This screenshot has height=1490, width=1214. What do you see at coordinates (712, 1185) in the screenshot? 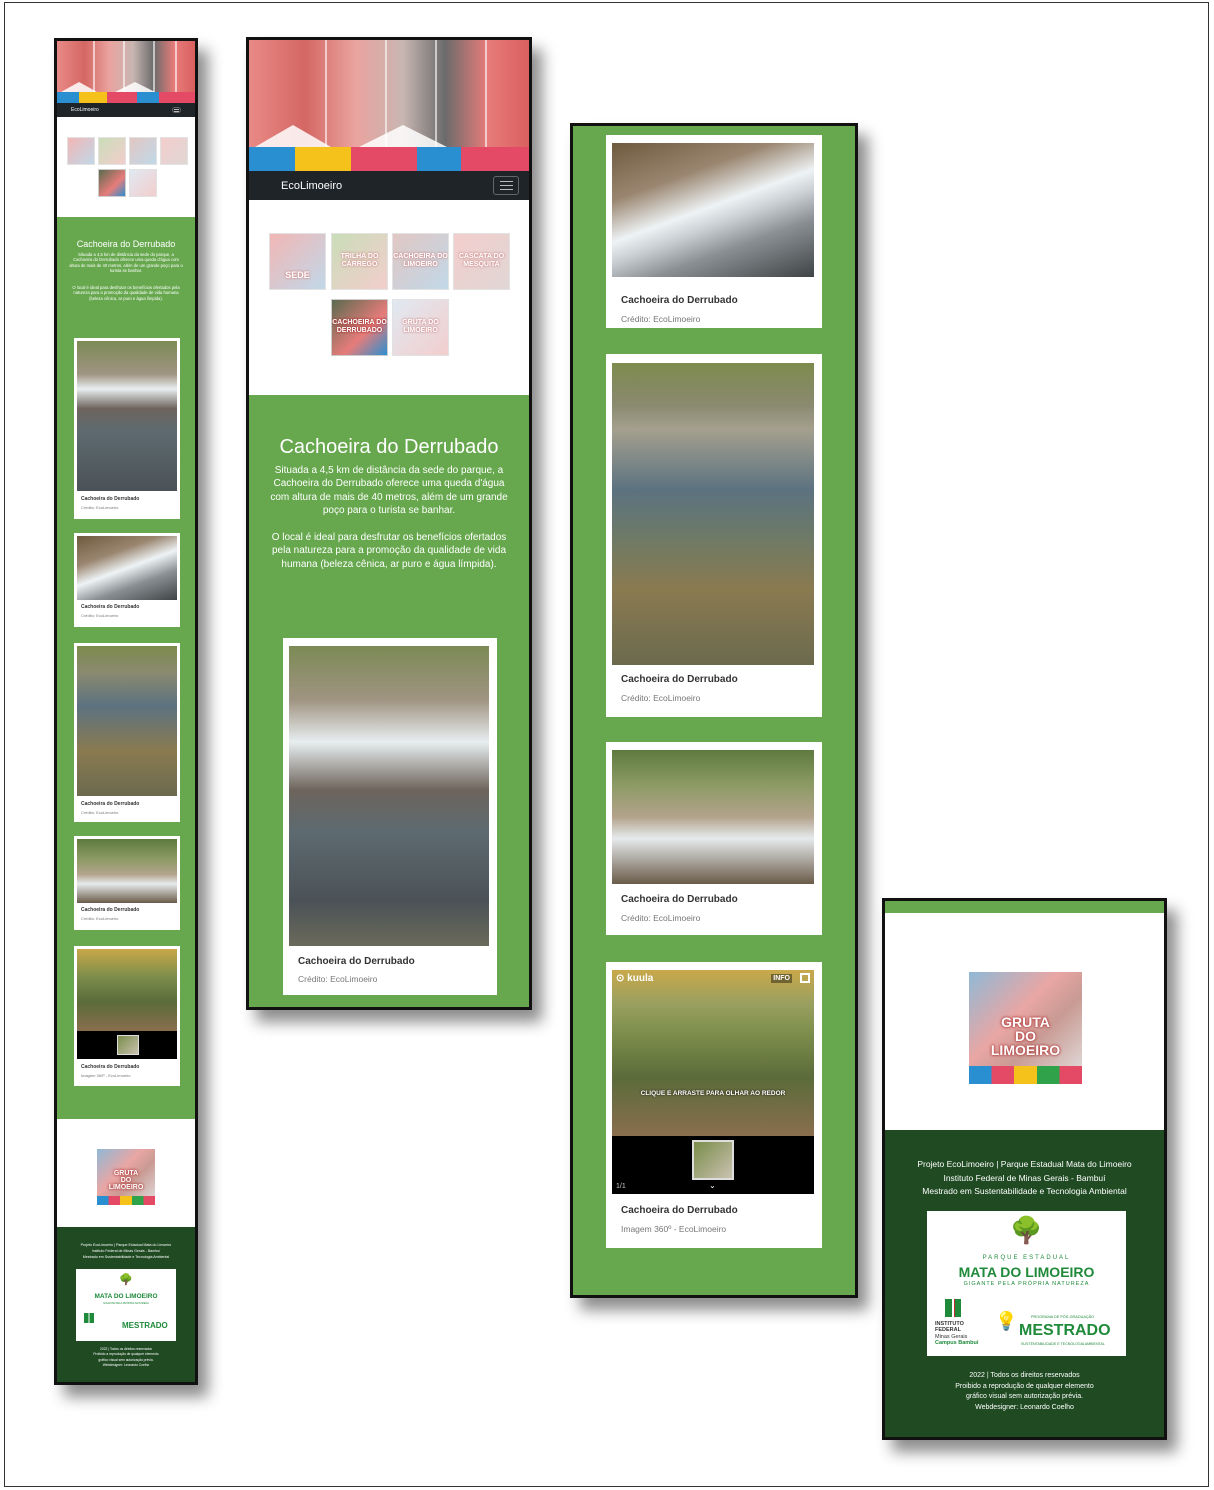
I see `chevron-down-icon: ⌄` at bounding box center [712, 1185].